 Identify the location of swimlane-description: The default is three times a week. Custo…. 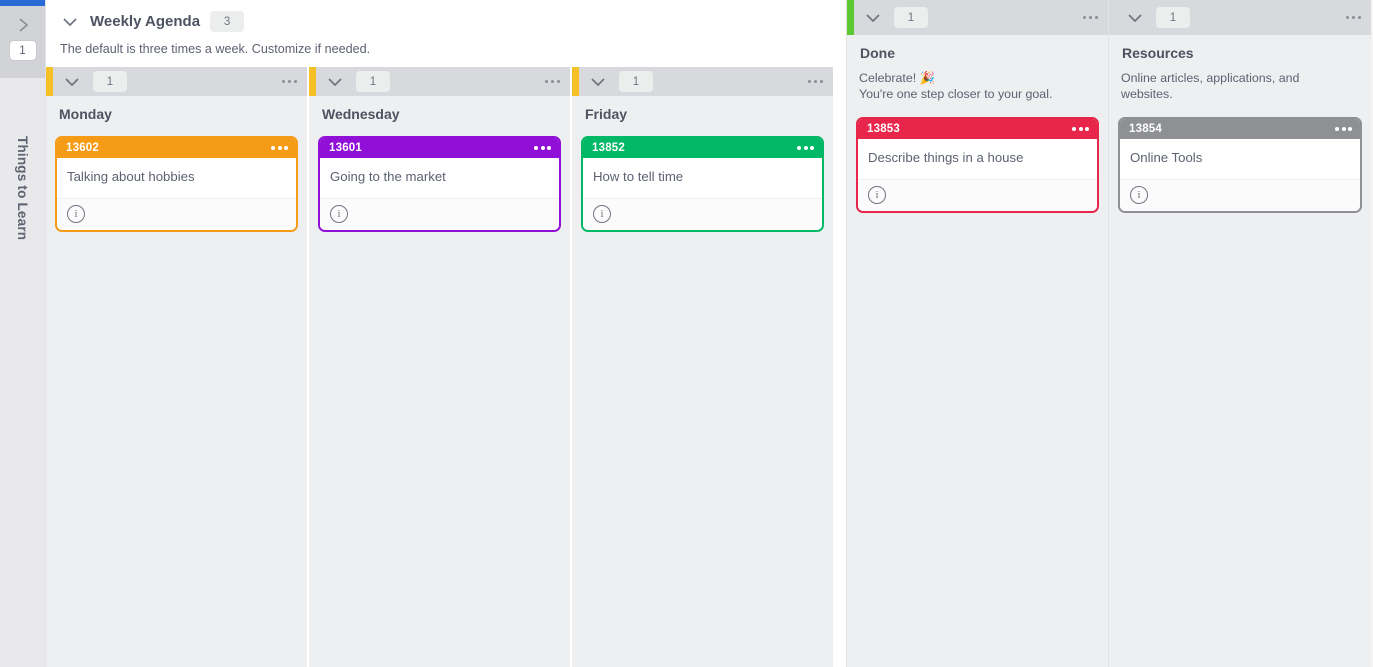
(215, 49).